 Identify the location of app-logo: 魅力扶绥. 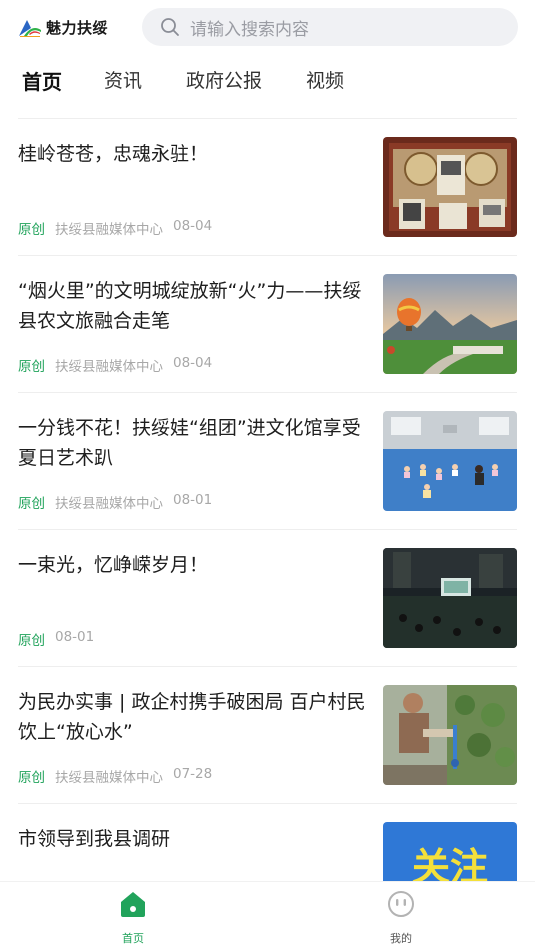
(63, 27).